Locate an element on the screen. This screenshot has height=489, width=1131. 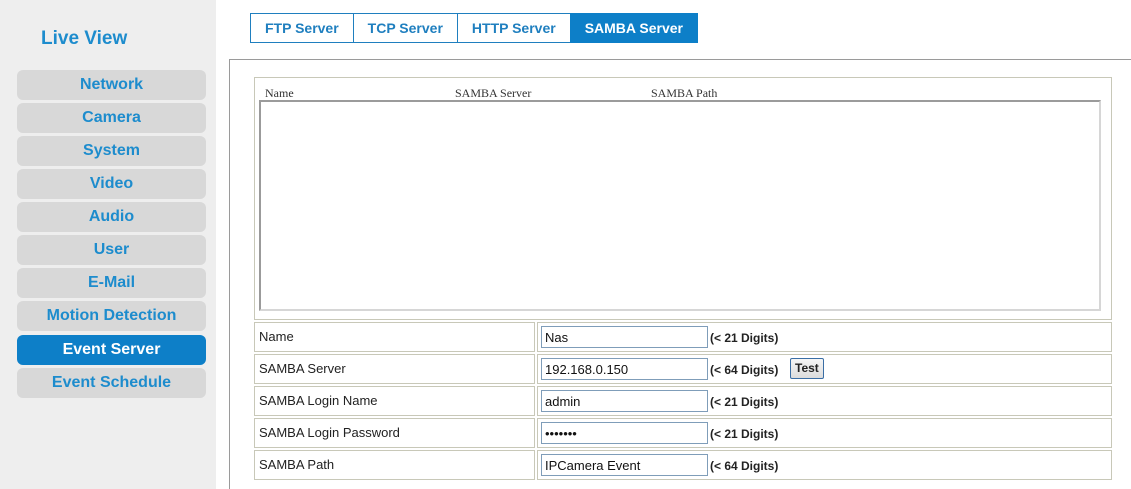
name-input is located at coordinates (624, 337).